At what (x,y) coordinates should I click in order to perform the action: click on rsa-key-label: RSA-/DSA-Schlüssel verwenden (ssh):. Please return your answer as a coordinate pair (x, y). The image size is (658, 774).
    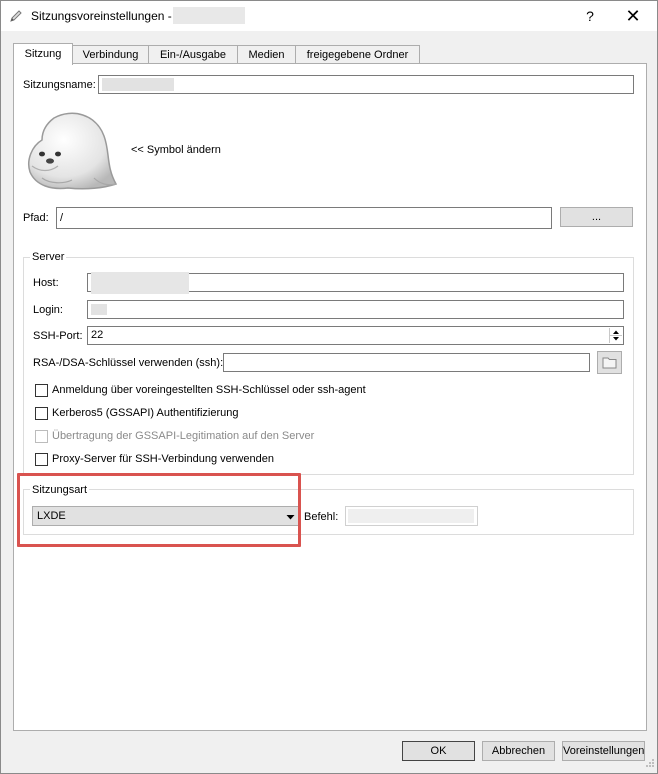
    Looking at the image, I should click on (128, 363).